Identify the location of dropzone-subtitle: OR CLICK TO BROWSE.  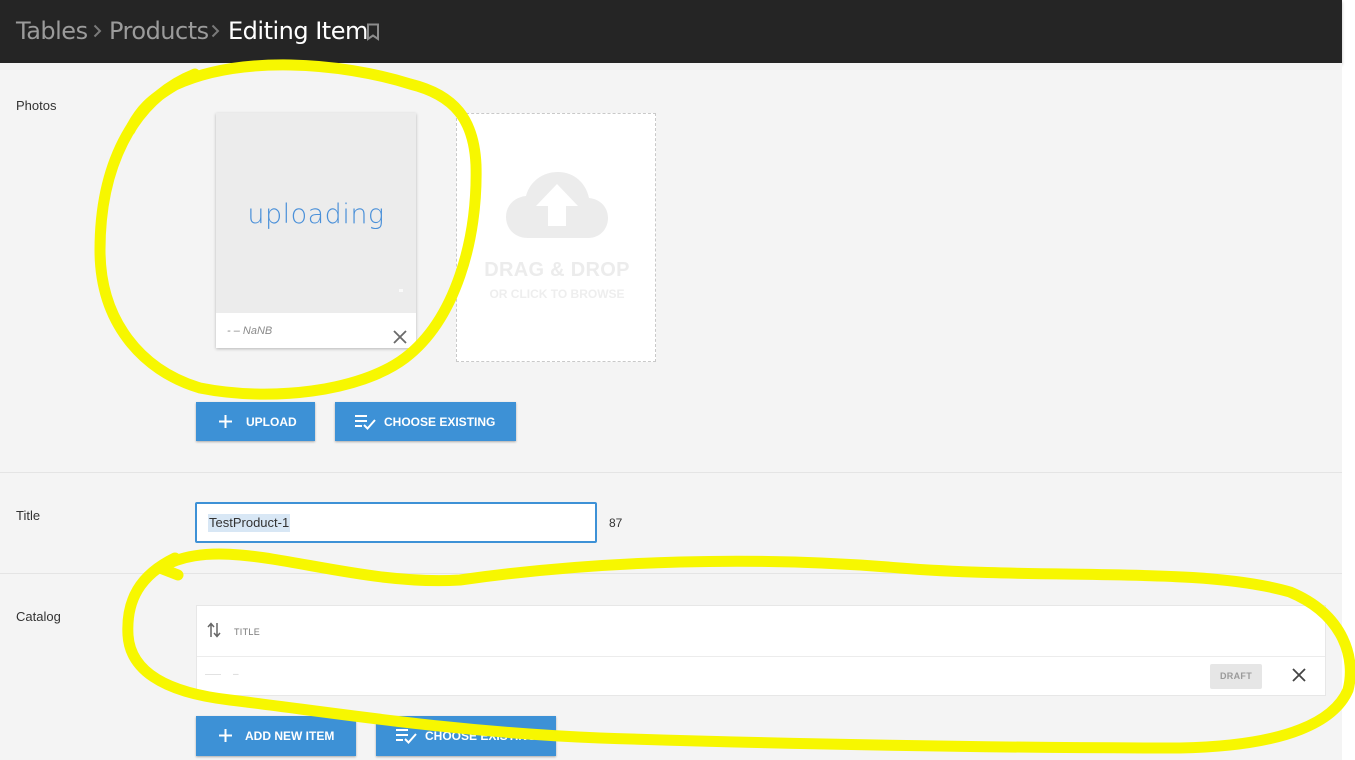
(557, 294).